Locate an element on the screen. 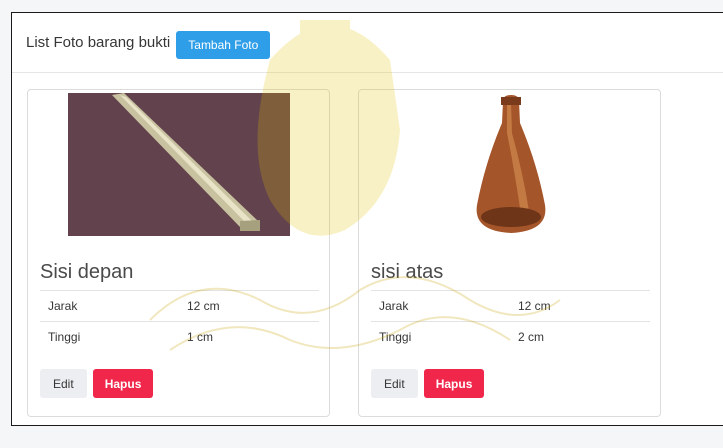 This screenshot has width=723, height=448. spec-row: Tinggi 2 cm is located at coordinates (510, 336).